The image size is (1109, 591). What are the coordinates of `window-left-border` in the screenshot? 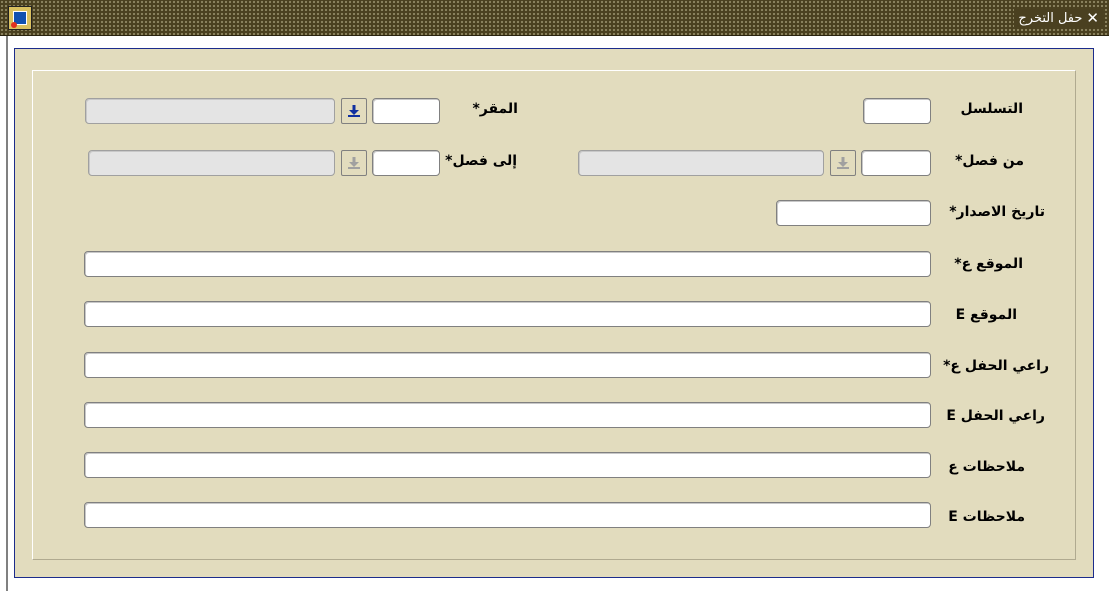 It's located at (7, 313).